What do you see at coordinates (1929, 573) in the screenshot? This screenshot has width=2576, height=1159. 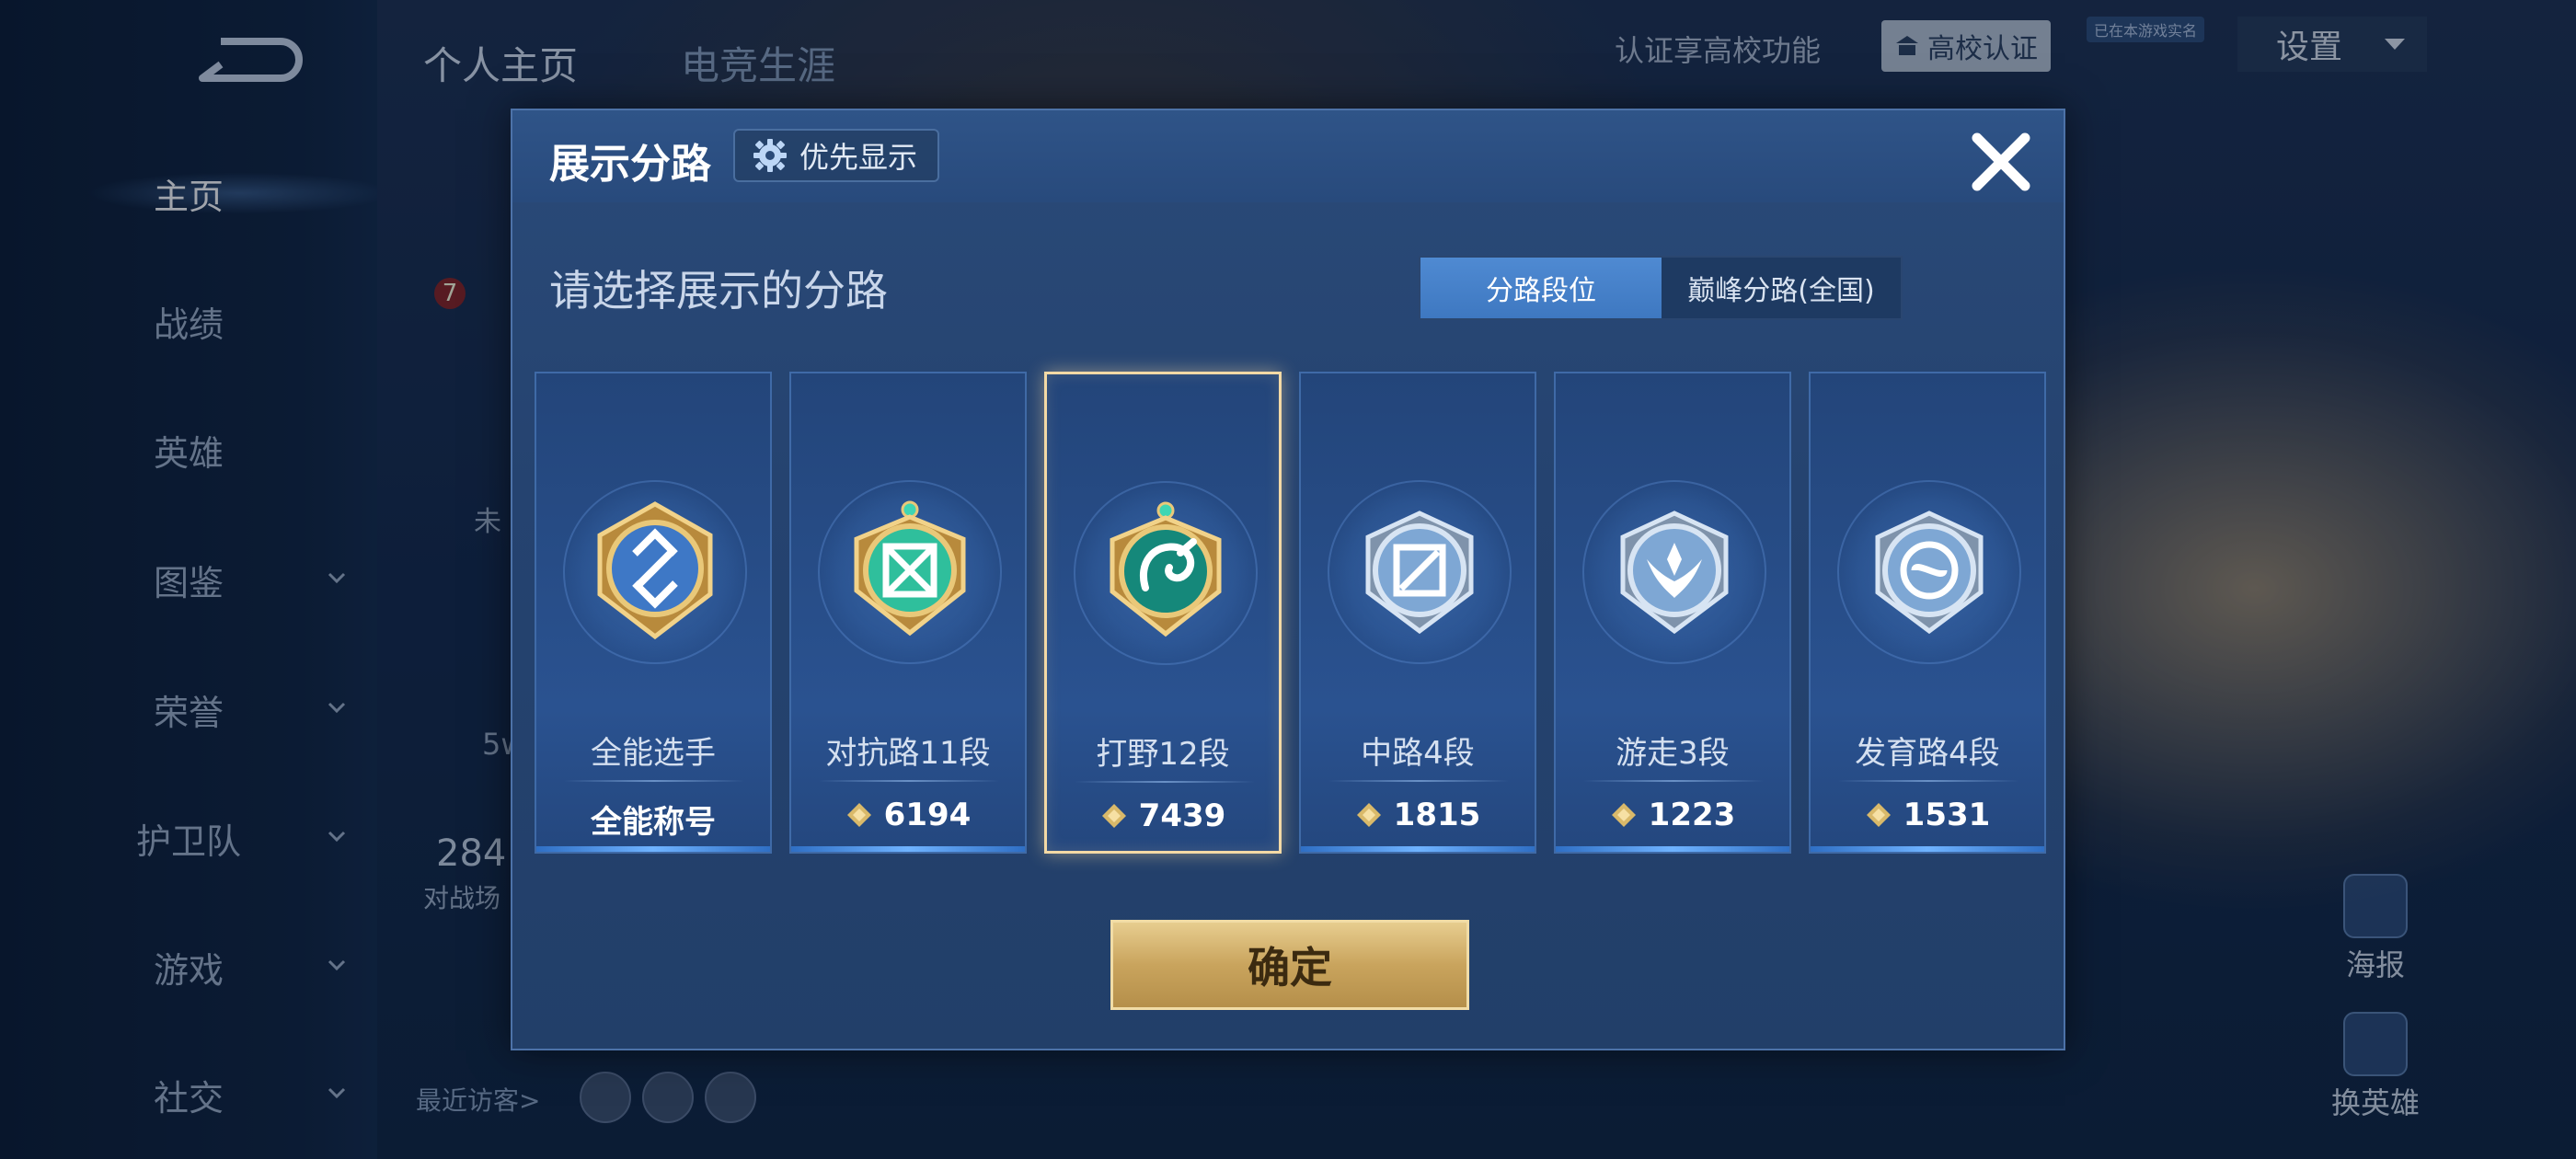 I see `farm-lane-badge-icon` at bounding box center [1929, 573].